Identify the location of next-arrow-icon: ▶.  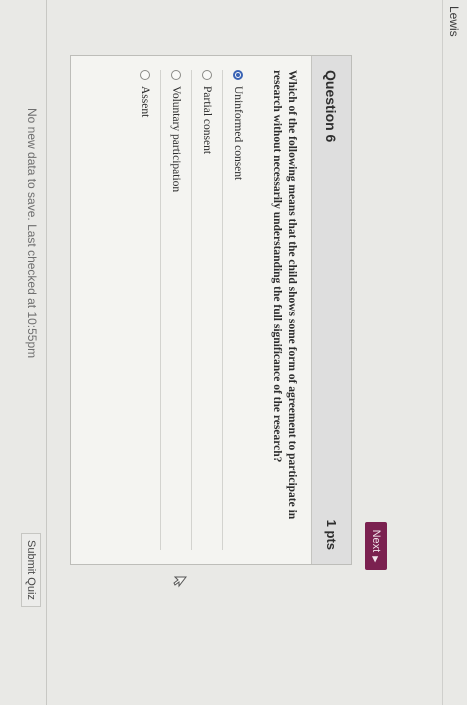
(376, 559).